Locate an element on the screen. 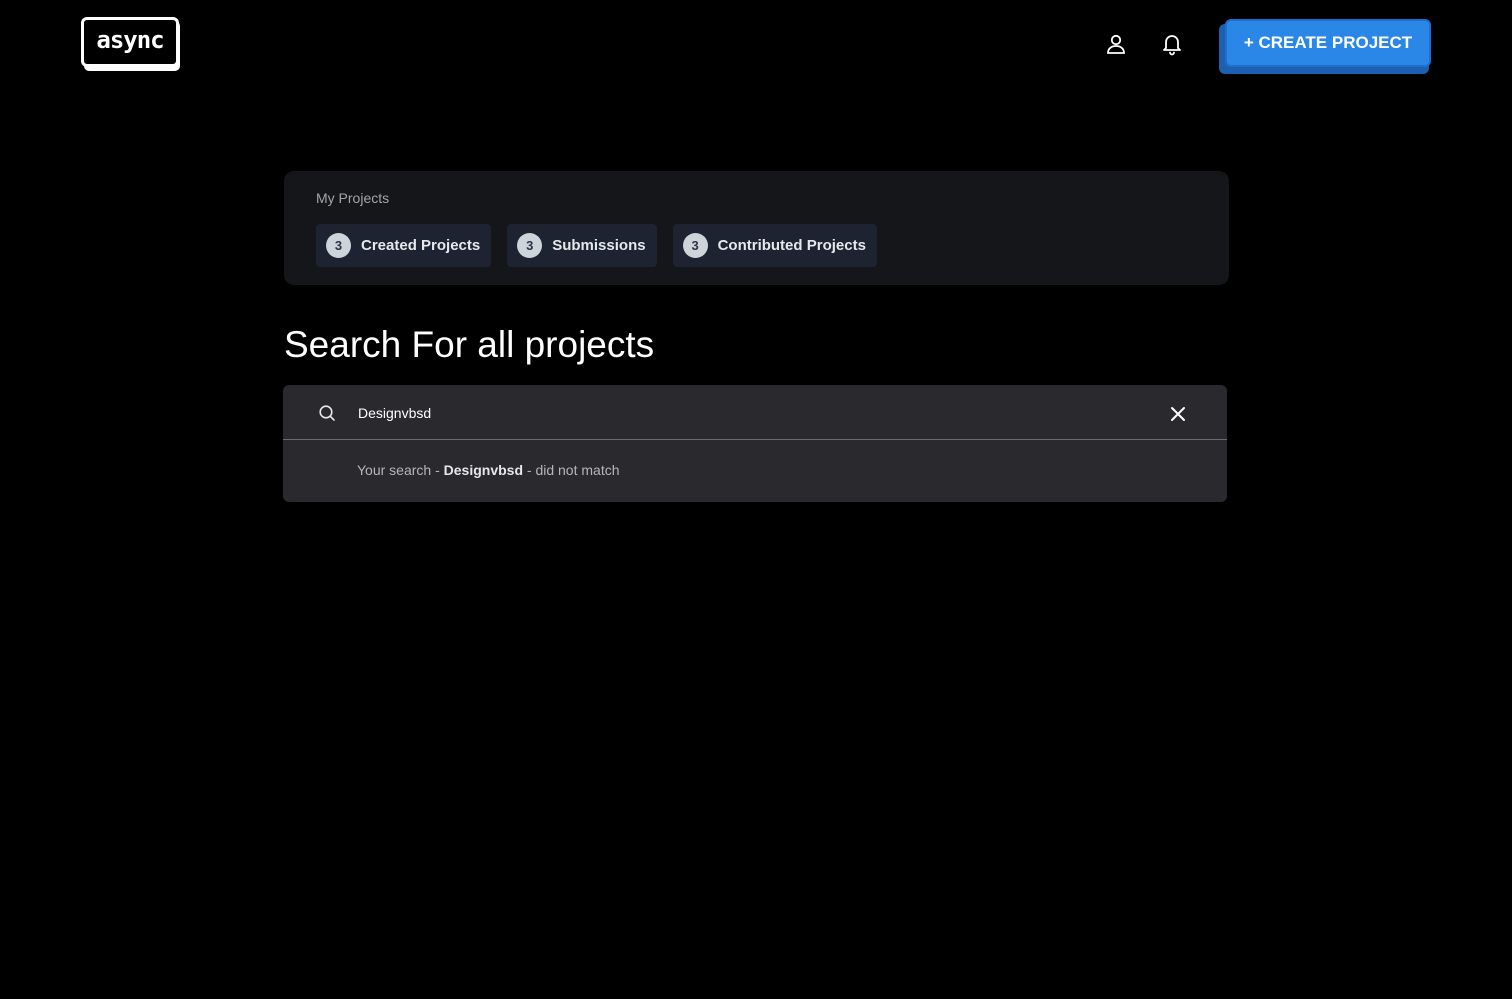  search-input is located at coordinates (748, 413).